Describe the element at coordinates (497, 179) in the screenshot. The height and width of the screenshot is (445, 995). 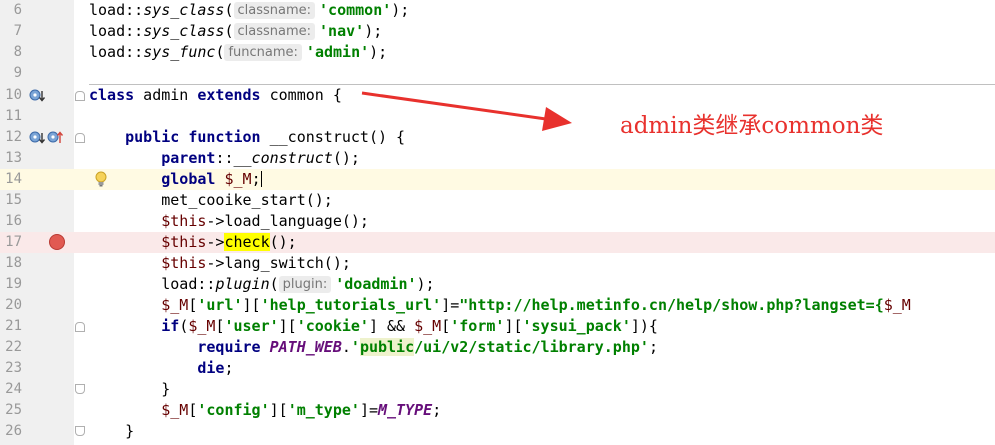
I see `code-line-current: 14 global $_M;` at that location.